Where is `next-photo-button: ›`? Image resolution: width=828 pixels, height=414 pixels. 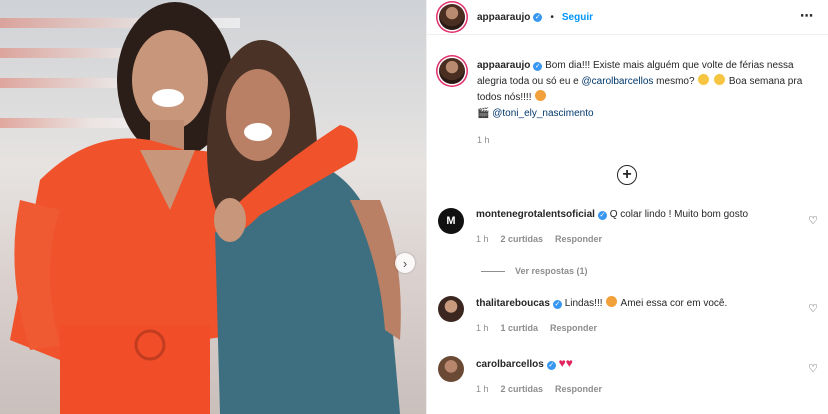 next-photo-button: › is located at coordinates (405, 263).